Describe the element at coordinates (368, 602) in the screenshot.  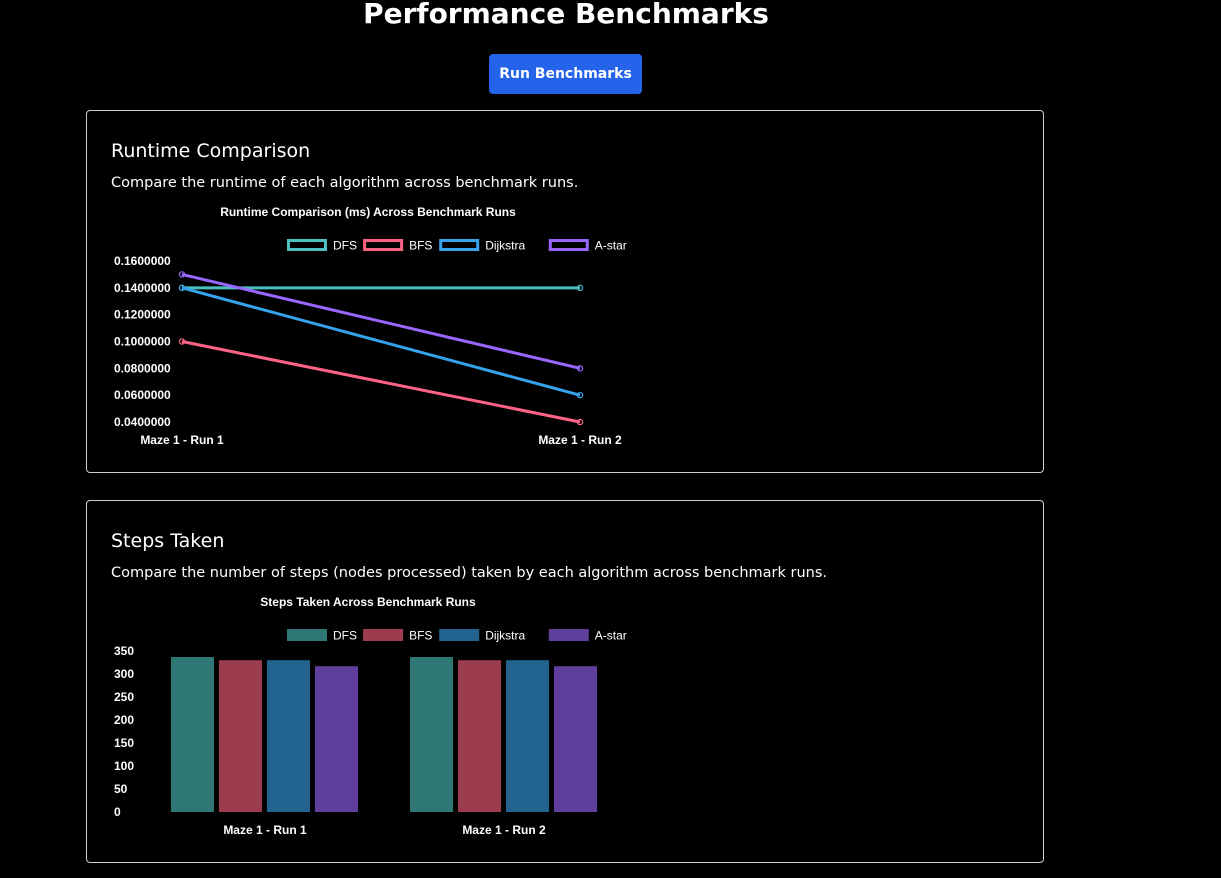
I see `chart-title: Steps Taken Across Benchmark Runs` at that location.